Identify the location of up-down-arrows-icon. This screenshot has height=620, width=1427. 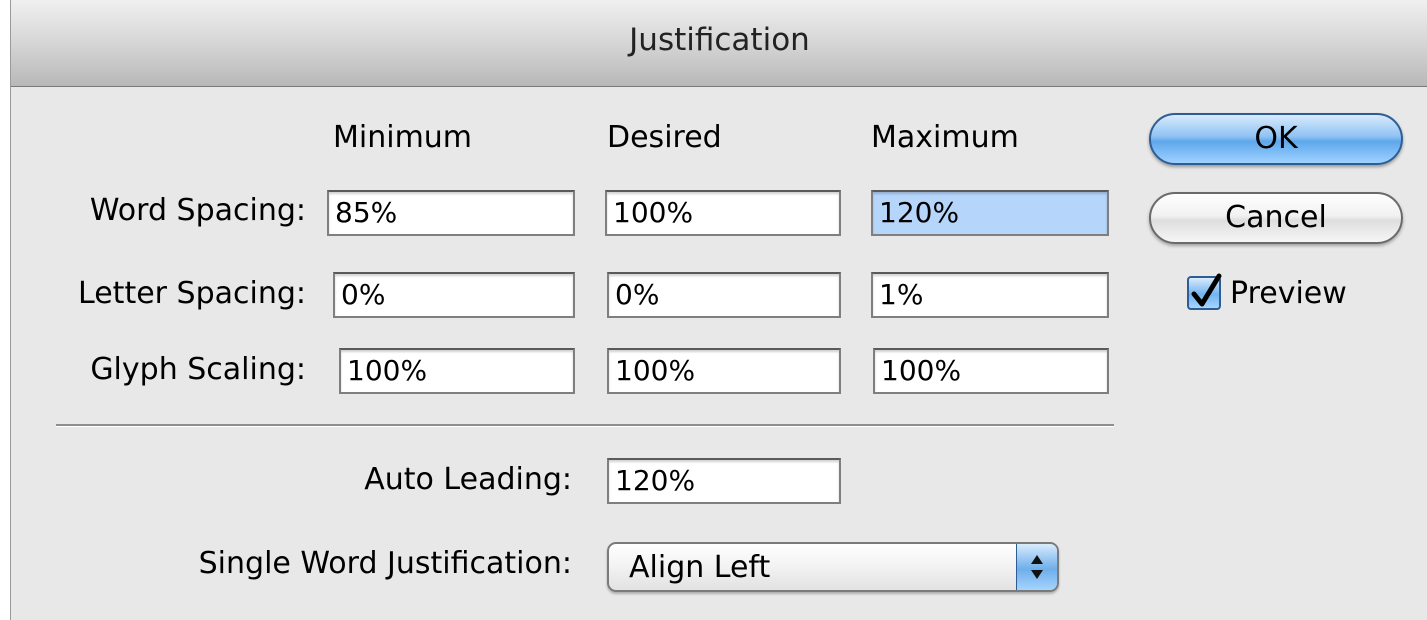
(1036, 567).